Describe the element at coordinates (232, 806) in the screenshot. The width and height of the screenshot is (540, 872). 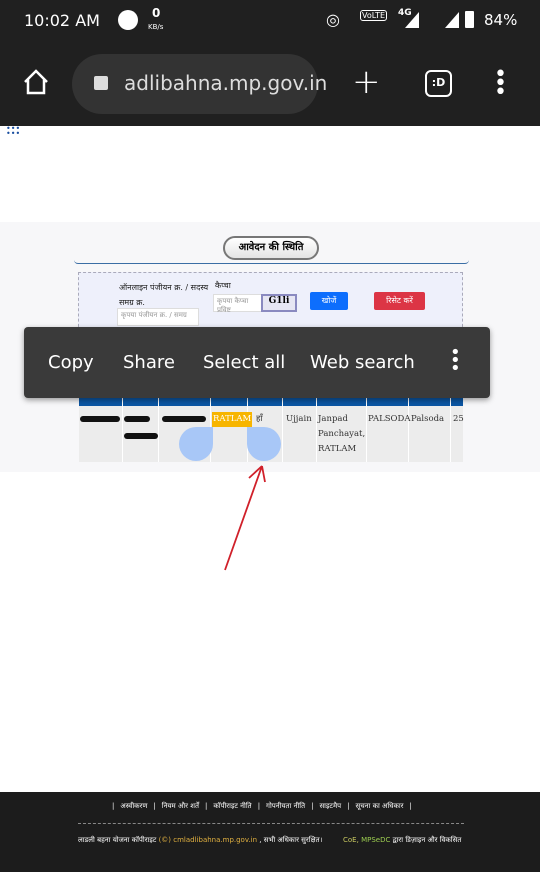
I see `footer-link: कॉपीराइट नीति` at that location.